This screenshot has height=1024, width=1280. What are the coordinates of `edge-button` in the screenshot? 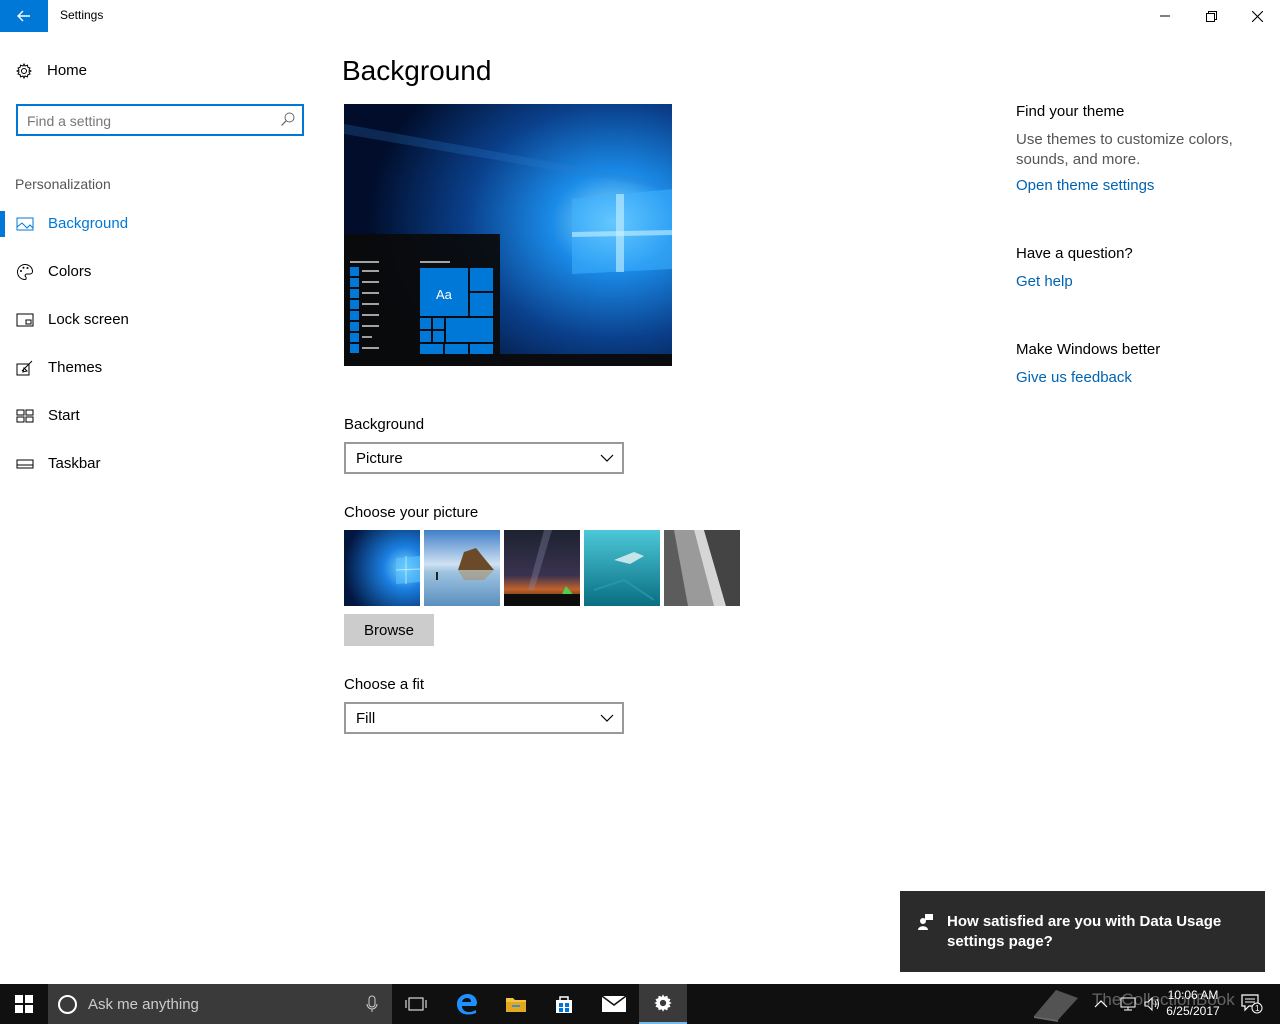 It's located at (467, 1004).